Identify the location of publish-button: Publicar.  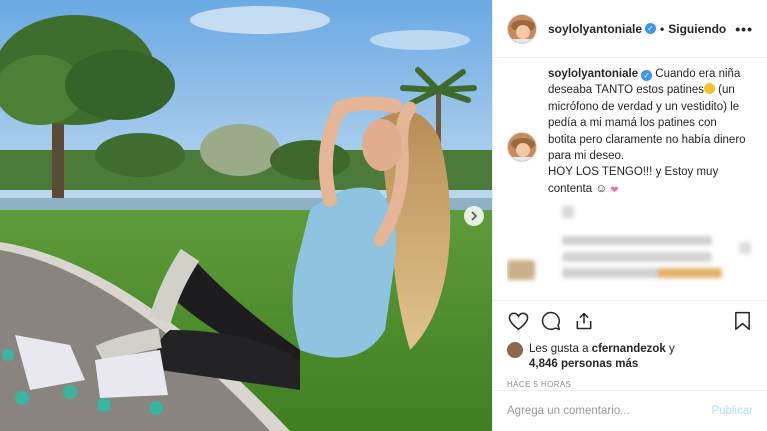
(732, 411).